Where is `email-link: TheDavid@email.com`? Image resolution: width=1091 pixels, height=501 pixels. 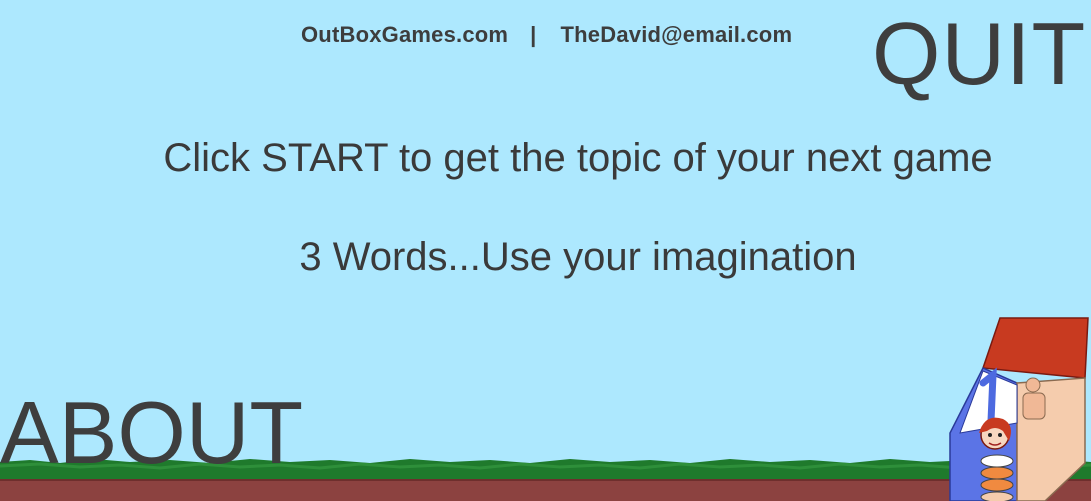
email-link: TheDavid@email.com is located at coordinates (677, 34).